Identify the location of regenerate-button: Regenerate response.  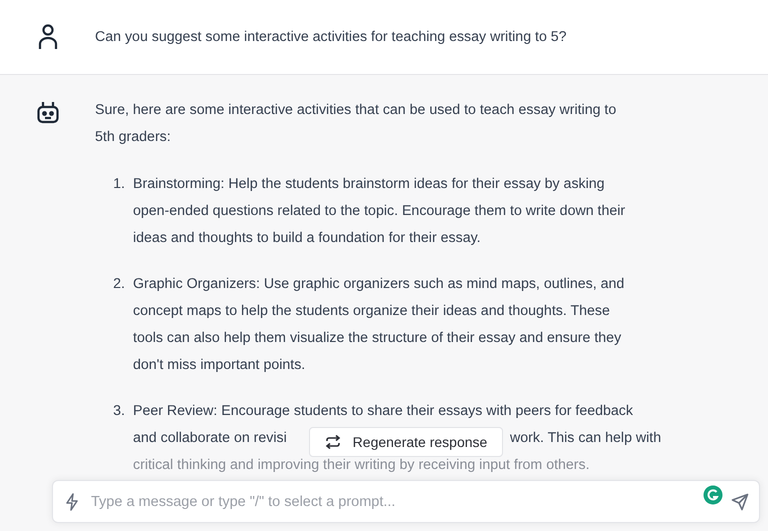
(406, 442).